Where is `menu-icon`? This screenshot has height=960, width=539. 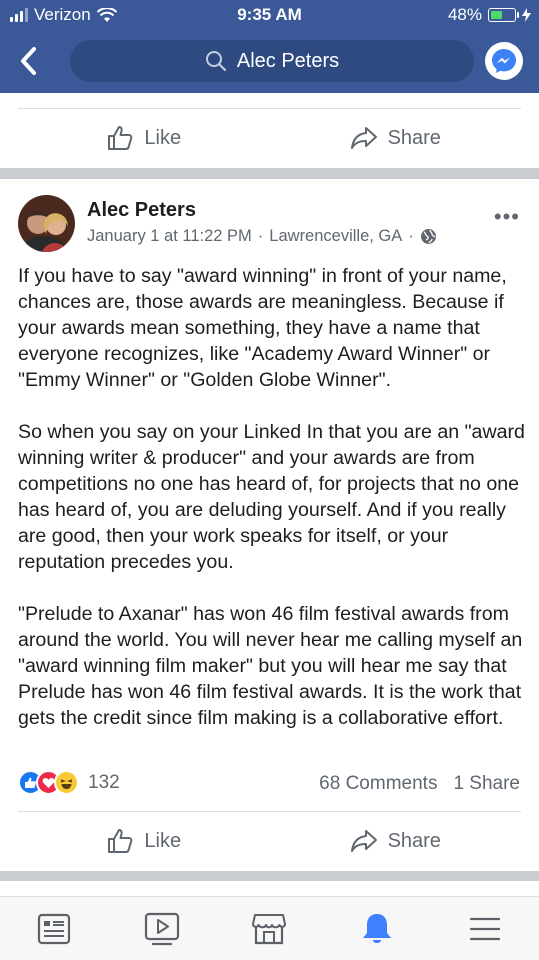
menu-icon is located at coordinates (485, 928).